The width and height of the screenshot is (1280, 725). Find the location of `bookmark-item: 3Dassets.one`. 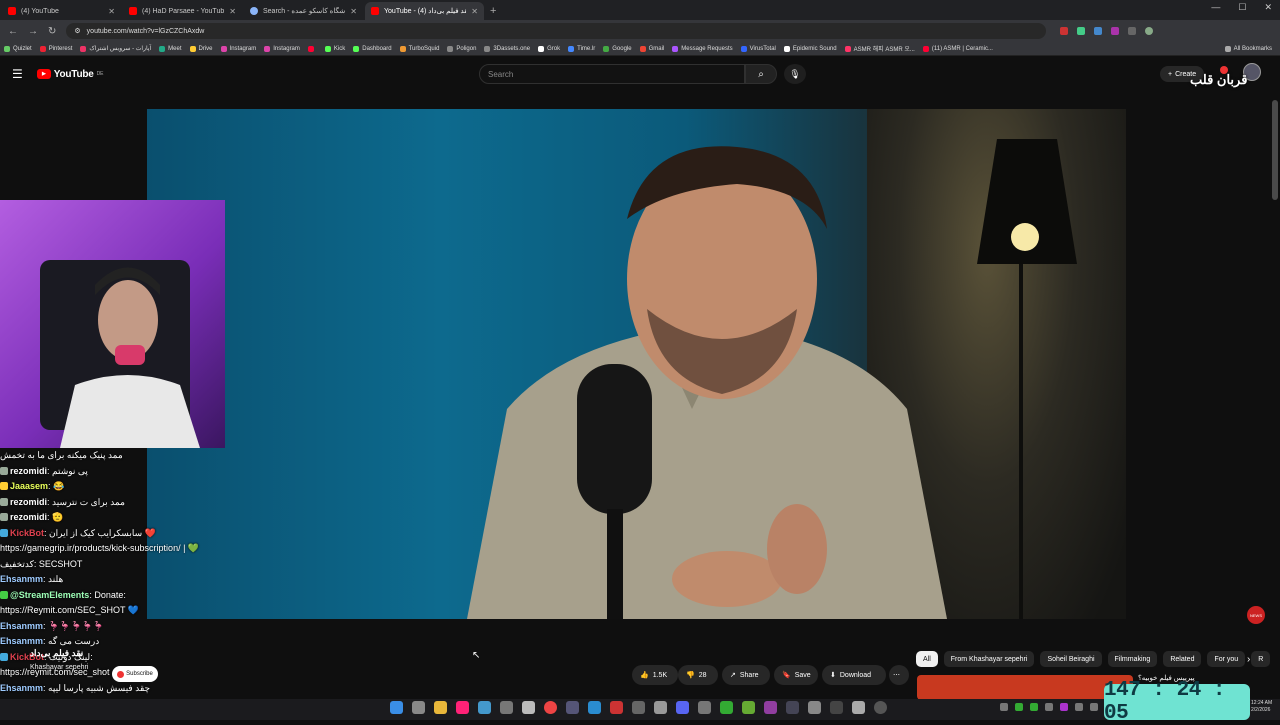

bookmark-item: 3Dassets.one is located at coordinates (507, 48).